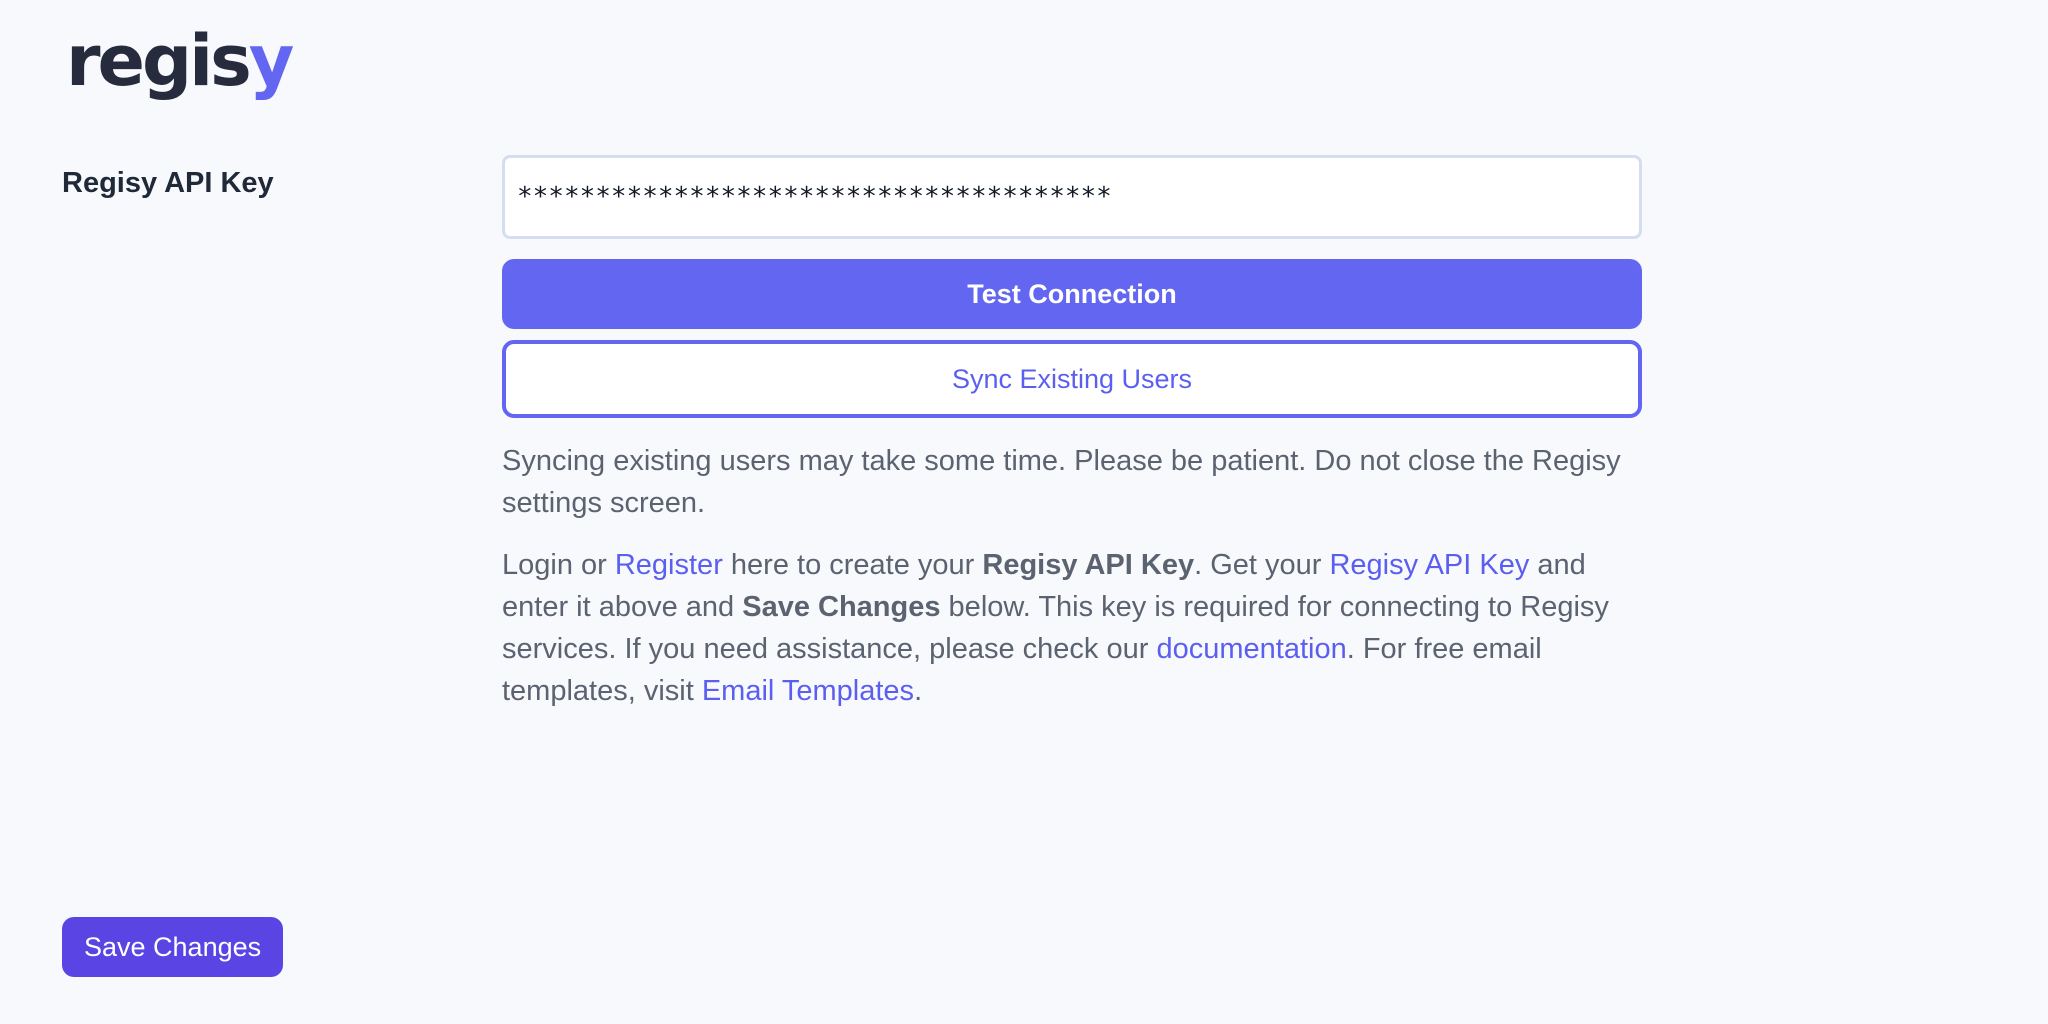 The width and height of the screenshot is (2048, 1024). What do you see at coordinates (852, 565) in the screenshot?
I see `help-text-2: here to create your` at bounding box center [852, 565].